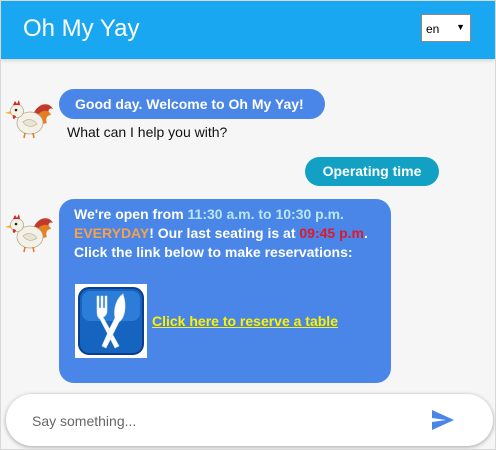 Image resolution: width=496 pixels, height=450 pixels. Describe the element at coordinates (331, 233) in the screenshot. I see `hours-last-seating: 09:45 p.m` at that location.